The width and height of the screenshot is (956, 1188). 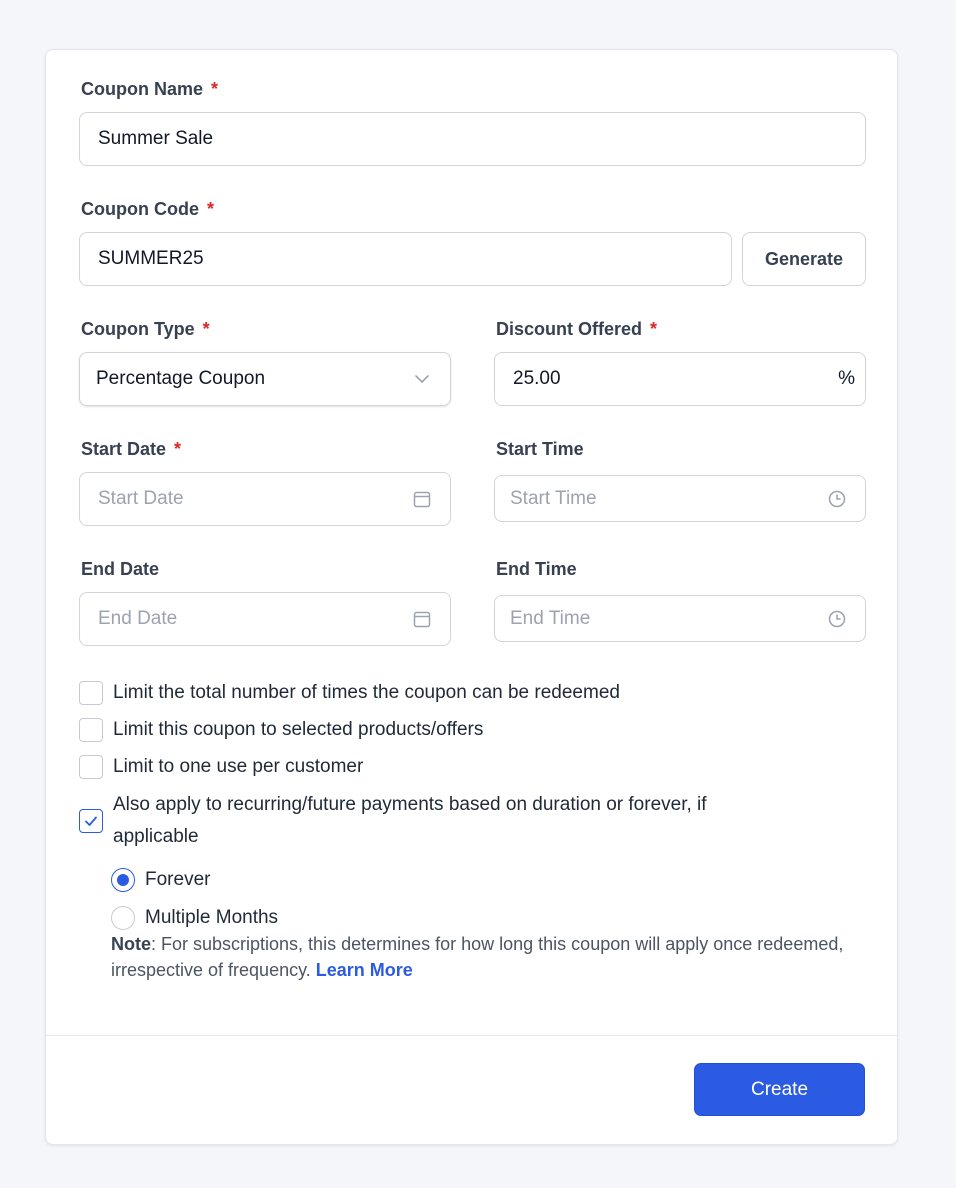 What do you see at coordinates (779, 1089) in the screenshot?
I see `create-button: Create` at bounding box center [779, 1089].